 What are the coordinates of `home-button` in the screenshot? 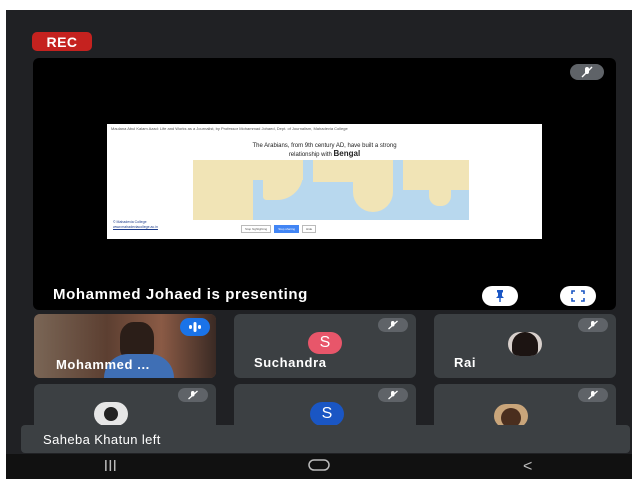 It's located at (319, 467).